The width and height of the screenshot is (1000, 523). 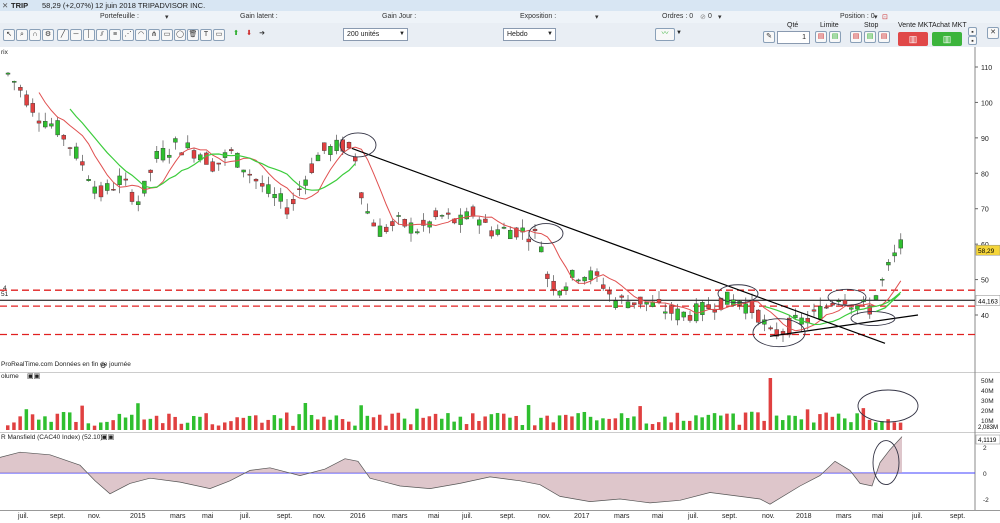 I want to click on ordres-dropdown-icon: ▾, so click(x=720, y=17).